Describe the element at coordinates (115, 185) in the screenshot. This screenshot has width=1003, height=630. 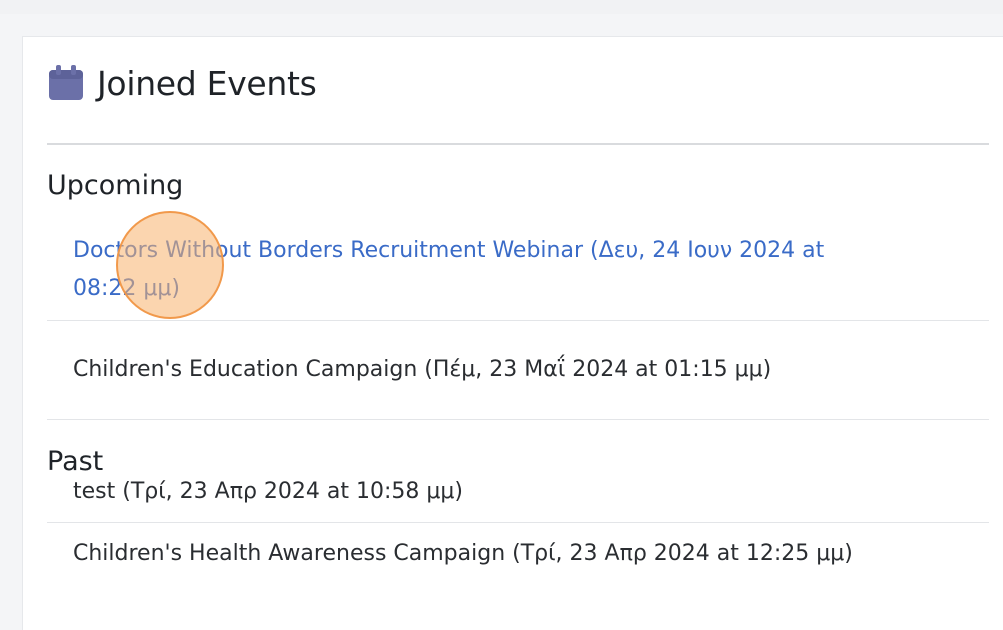
I see `section-title-upcoming: Upcoming` at that location.